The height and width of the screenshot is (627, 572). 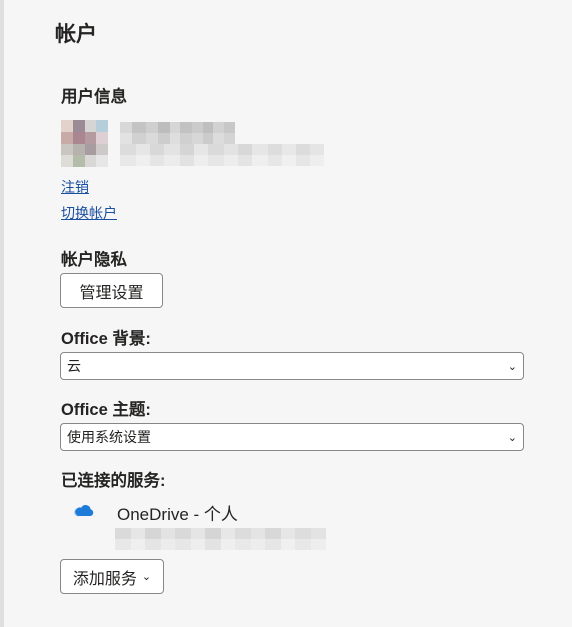 What do you see at coordinates (292, 366) in the screenshot?
I see `office-background-select: 云 ⌄` at bounding box center [292, 366].